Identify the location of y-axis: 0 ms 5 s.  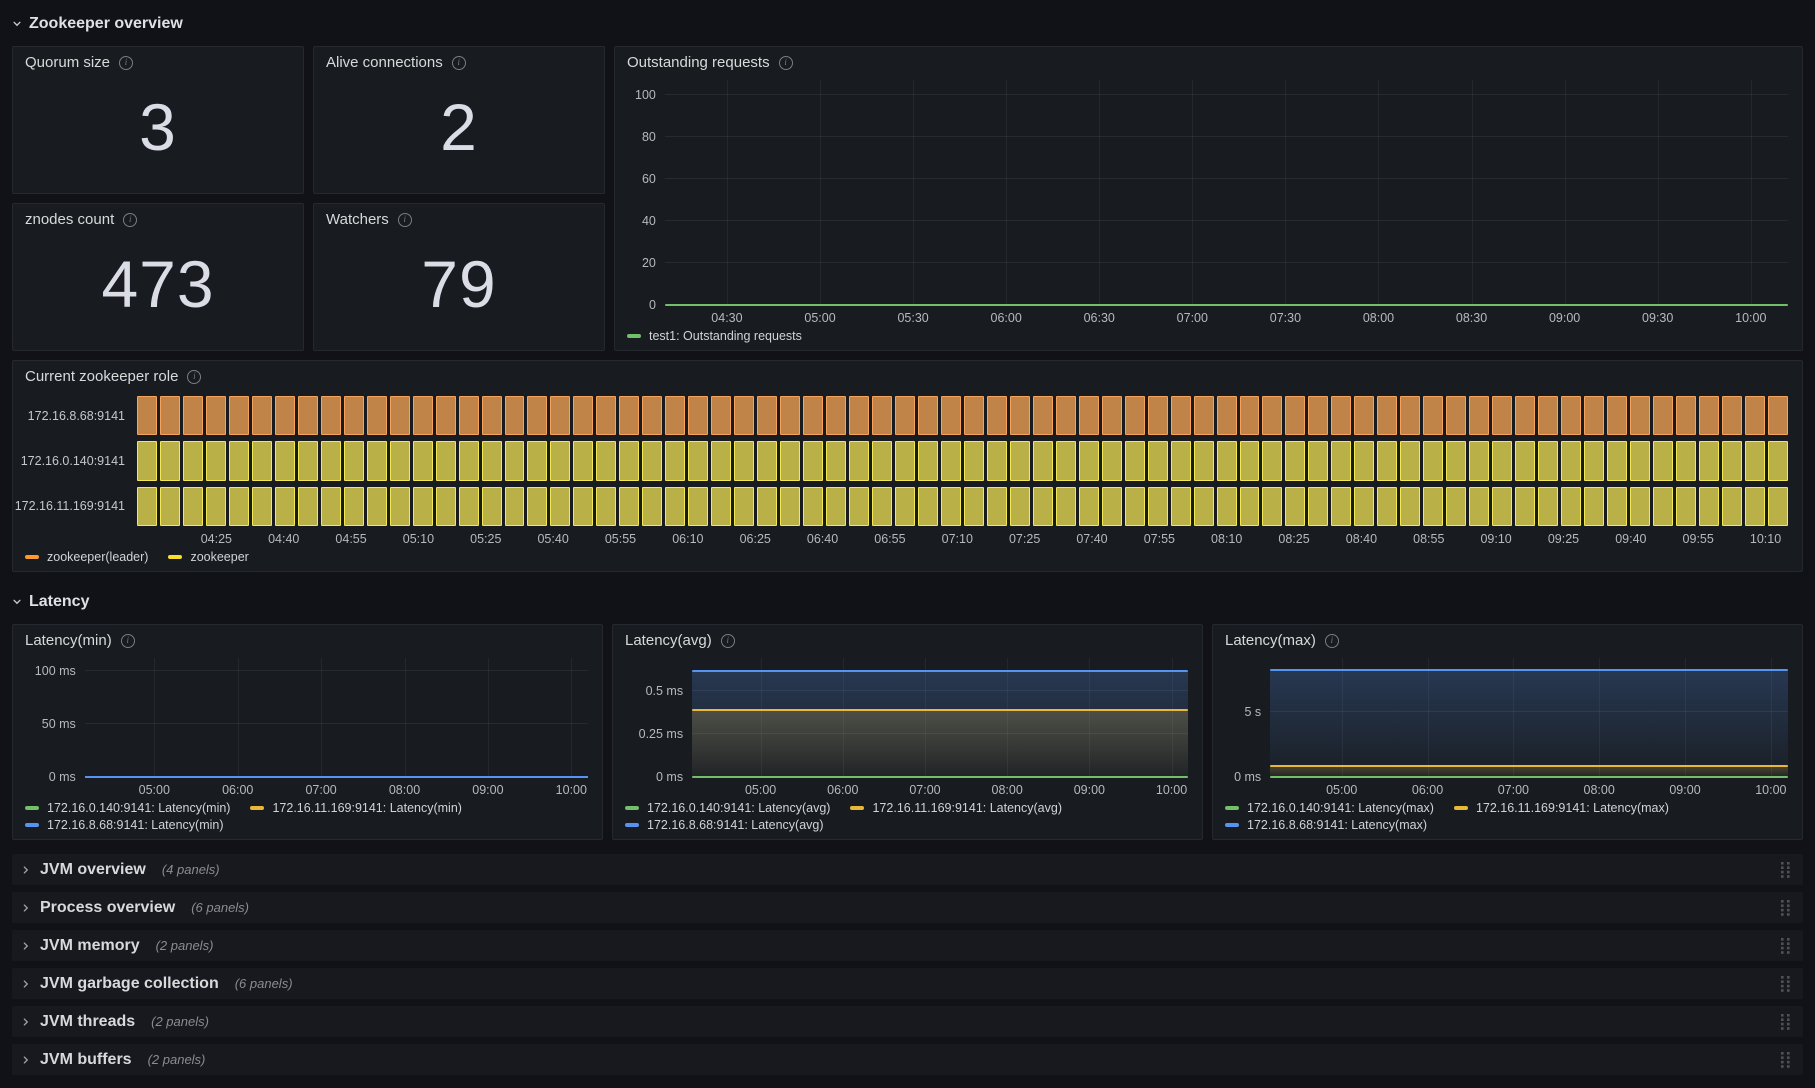
(1247, 721).